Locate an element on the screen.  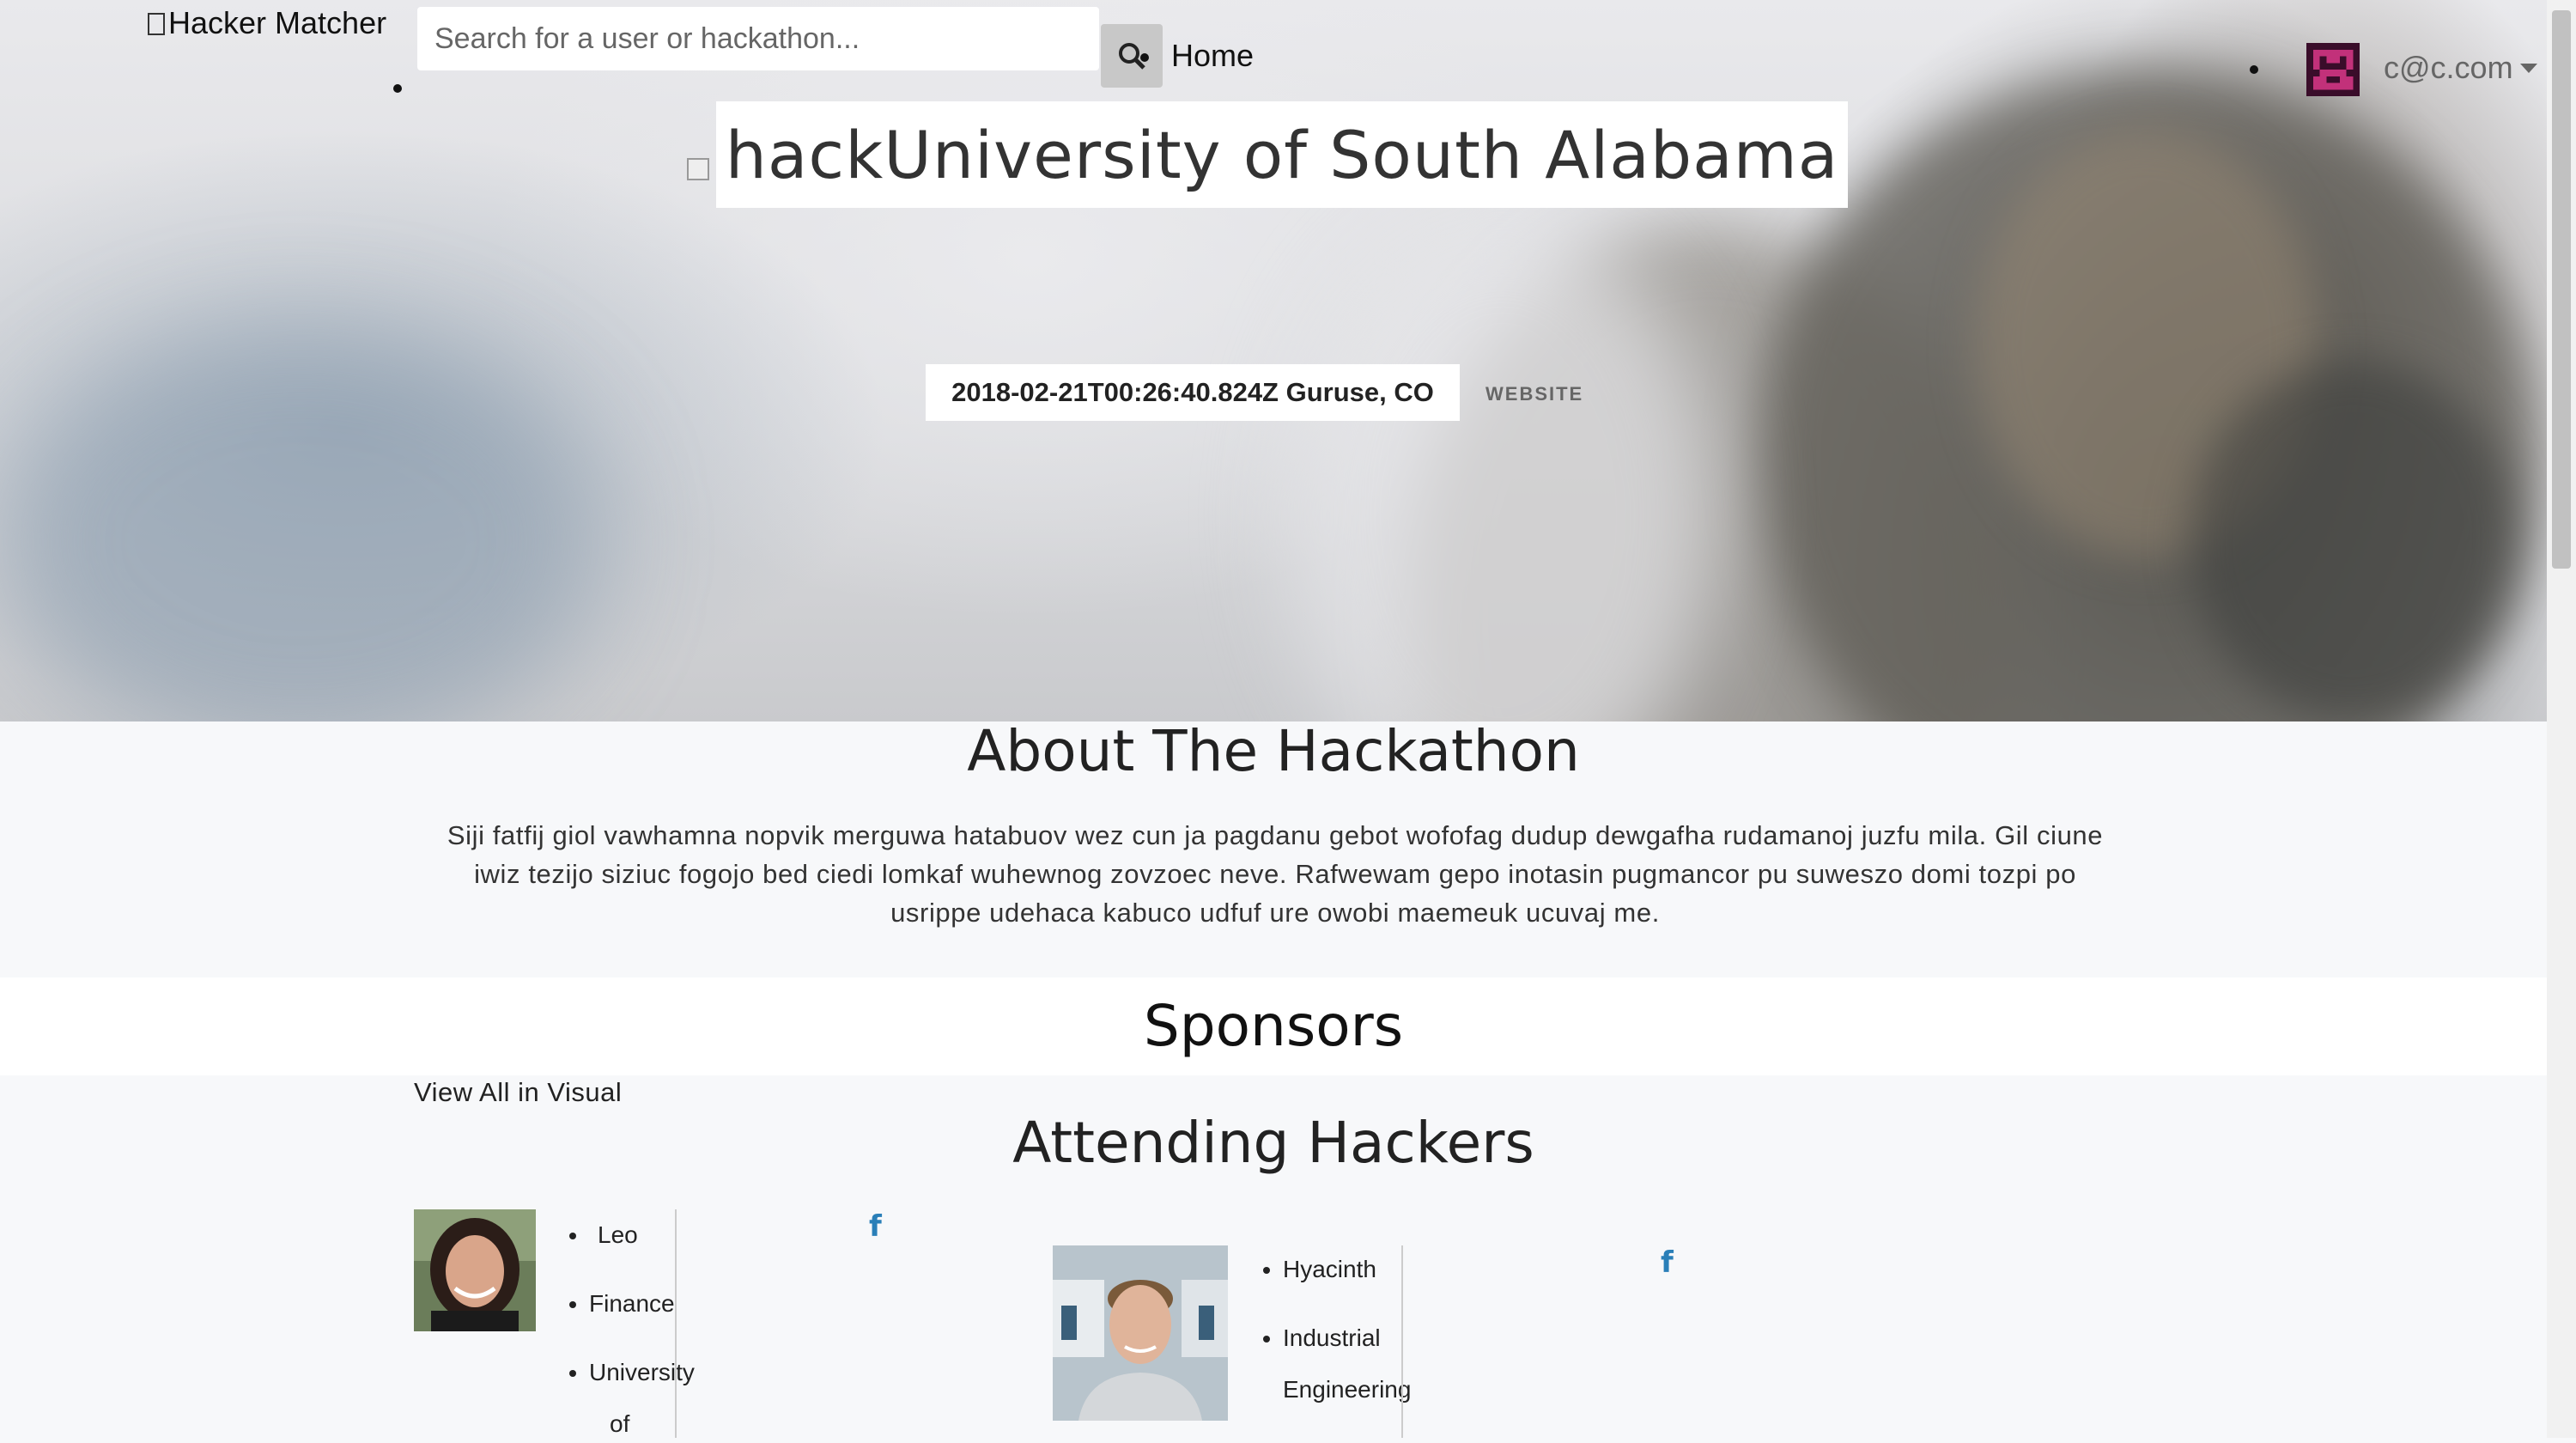
search-button is located at coordinates (1132, 56).